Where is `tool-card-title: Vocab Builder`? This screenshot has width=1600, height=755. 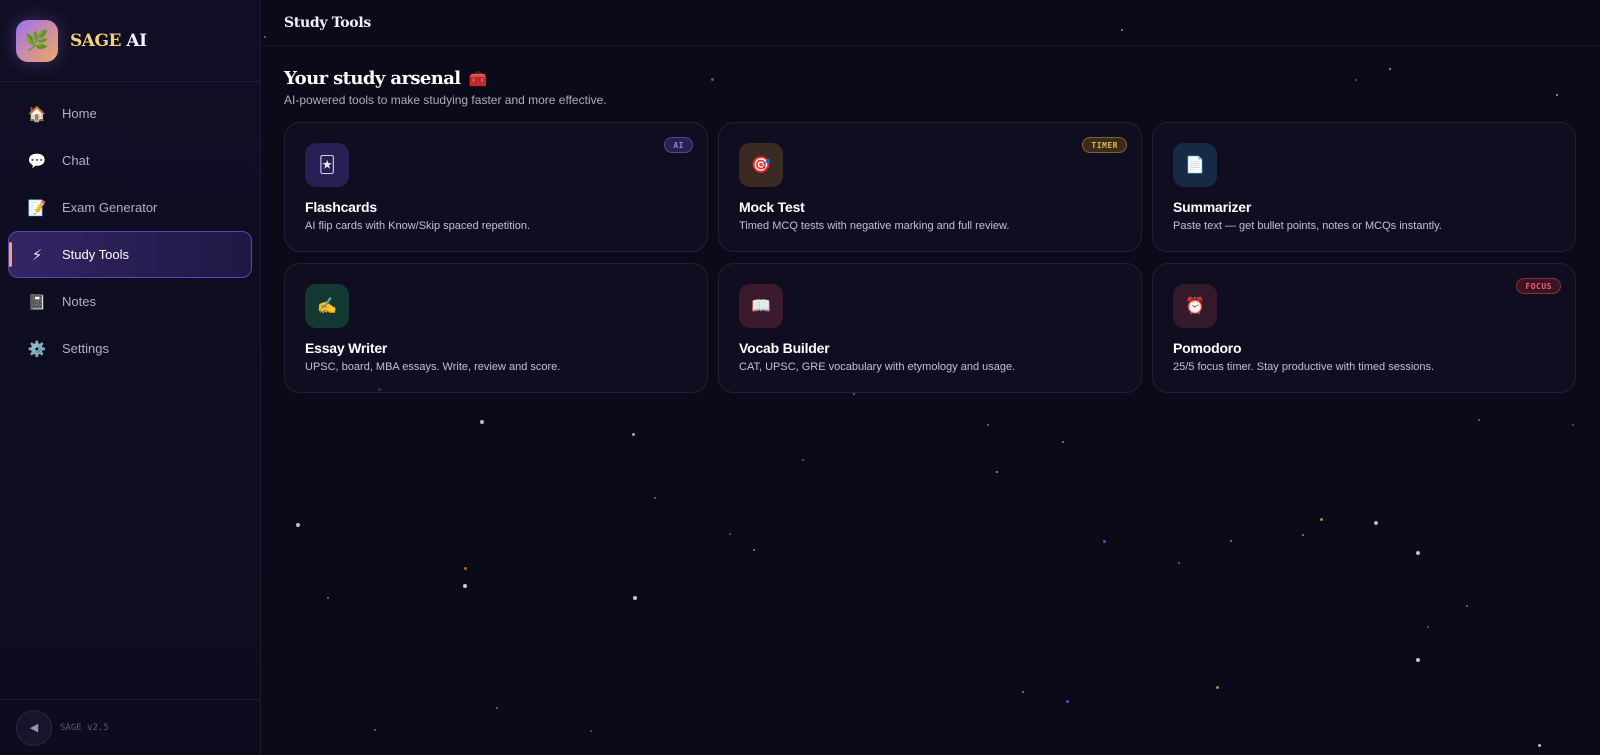 tool-card-title: Vocab Builder is located at coordinates (784, 348).